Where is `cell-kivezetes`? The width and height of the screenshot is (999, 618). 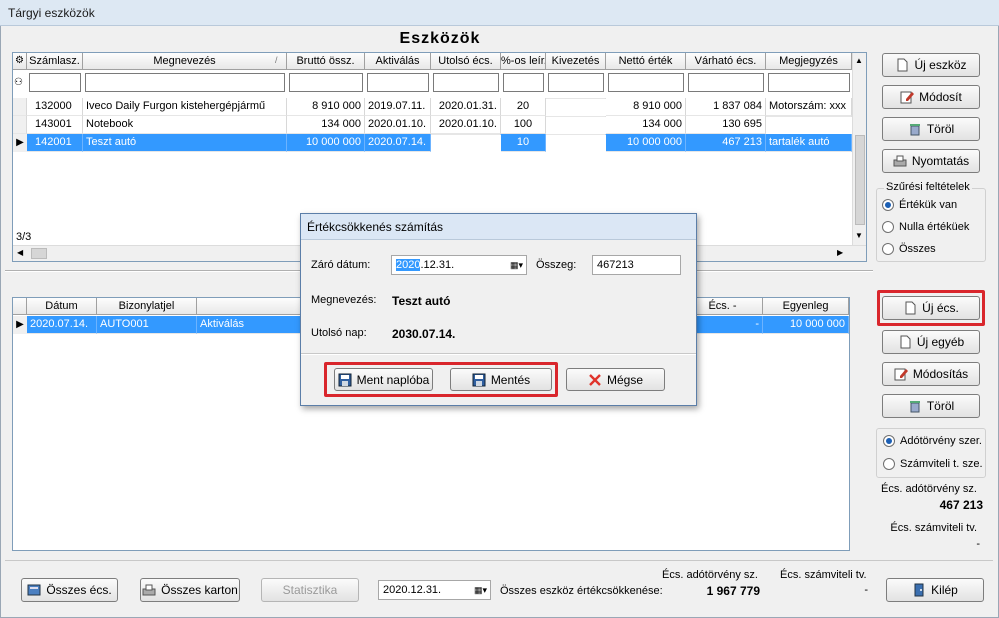
cell-kivezetes is located at coordinates (576, 98).